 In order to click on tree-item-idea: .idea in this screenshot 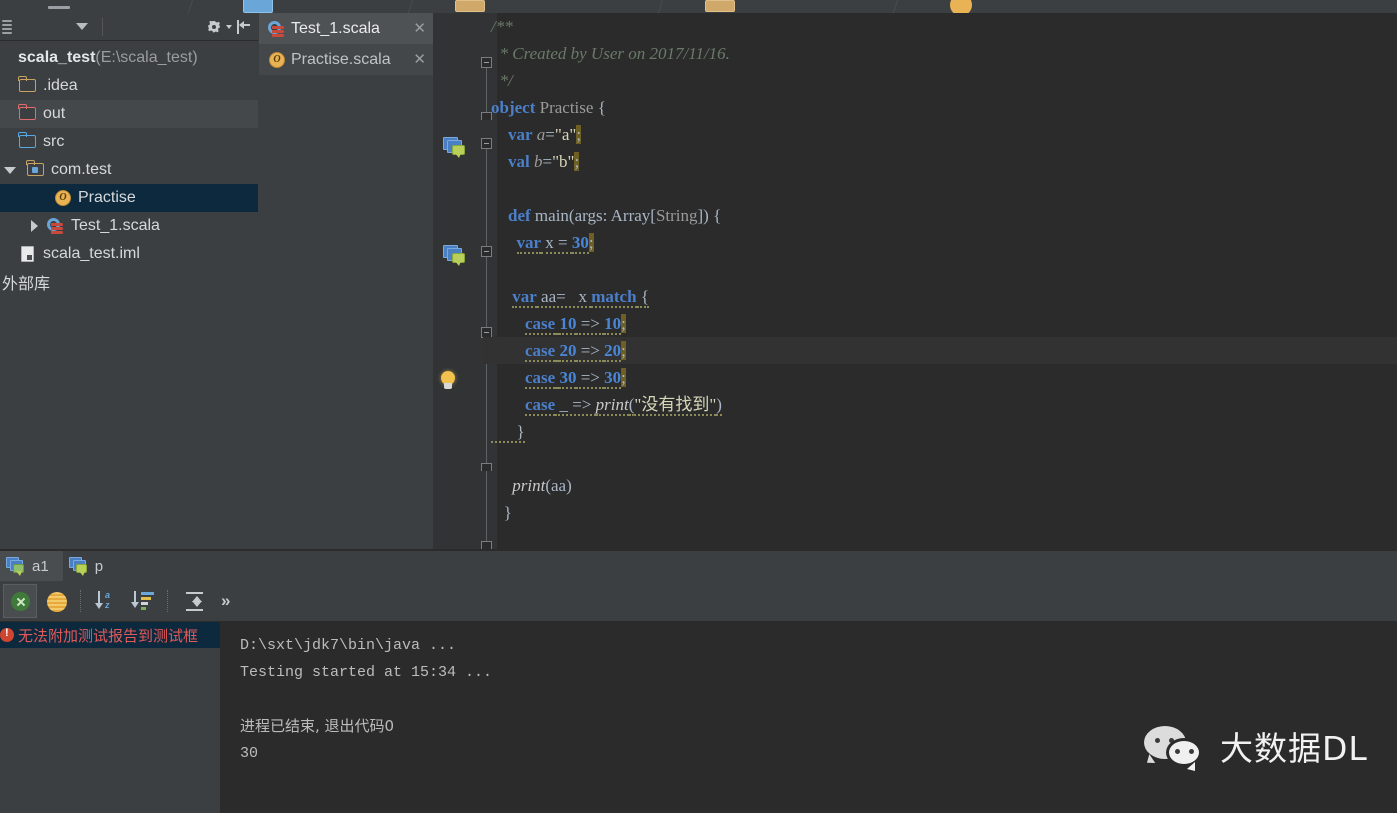, I will do `click(129, 86)`.